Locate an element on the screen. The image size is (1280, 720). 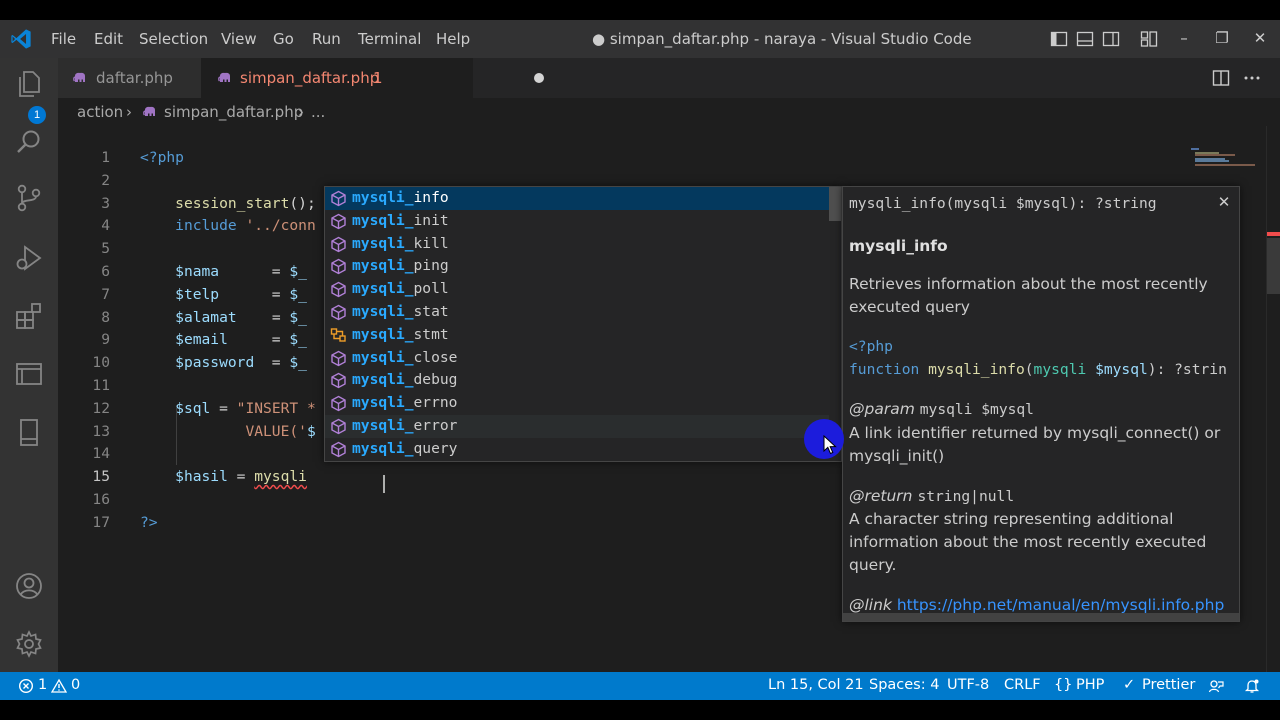
restore-button: ❐ is located at coordinates (1222, 38).